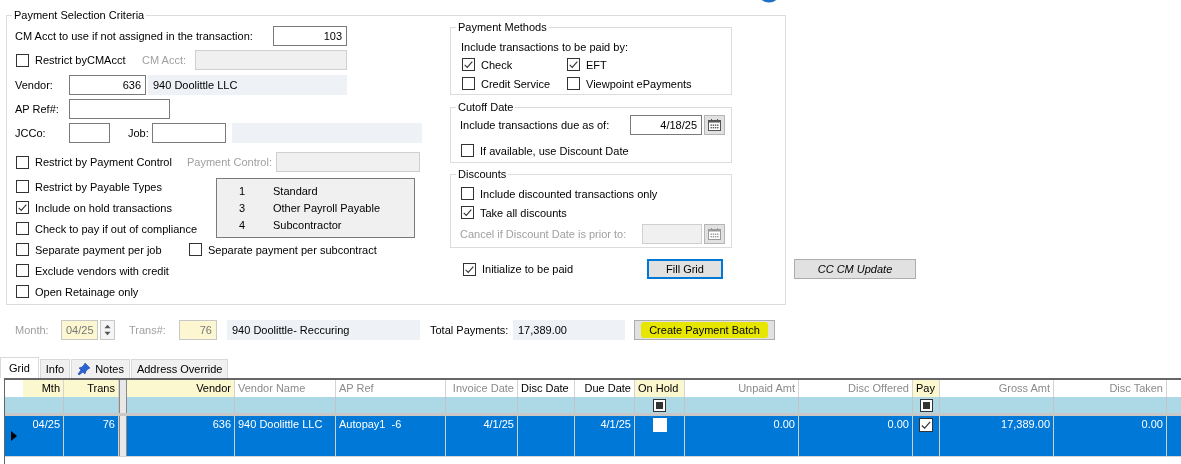  What do you see at coordinates (116, 228) in the screenshot?
I see `checkbox-label: Check to pay if out of compliance` at bounding box center [116, 228].